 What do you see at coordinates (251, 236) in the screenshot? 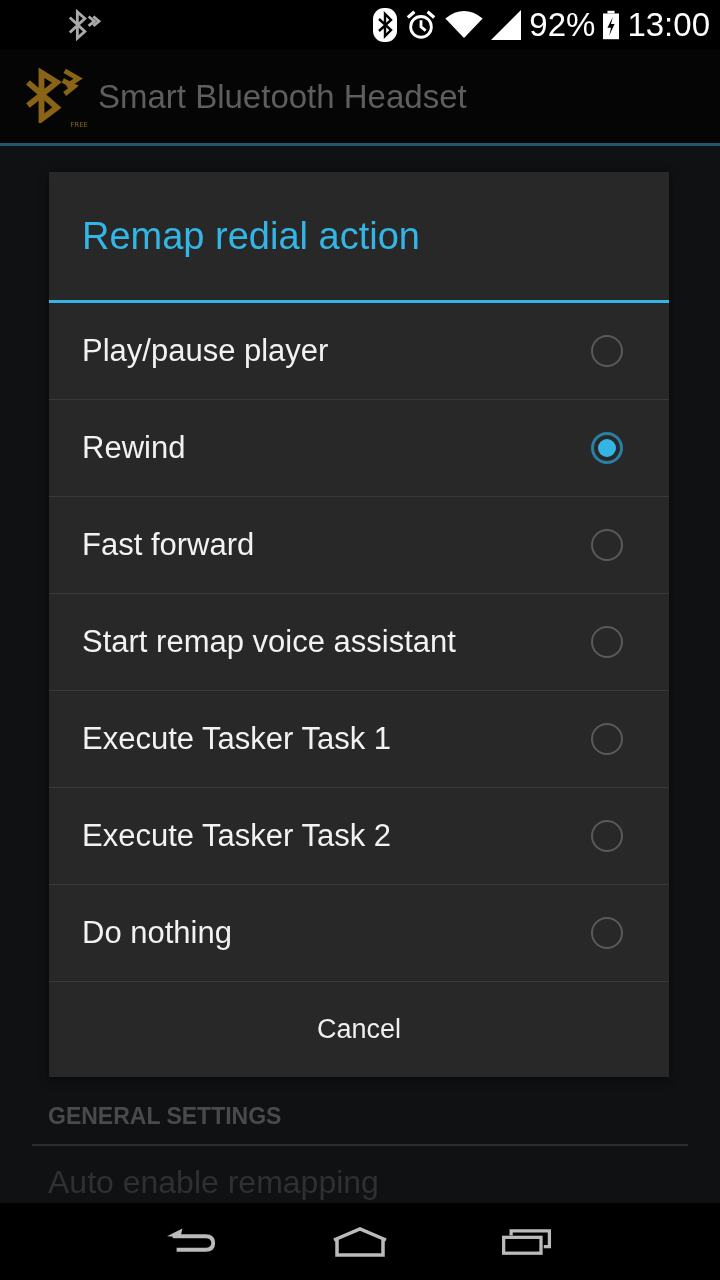
I see `dialog-title: Remap redial action` at bounding box center [251, 236].